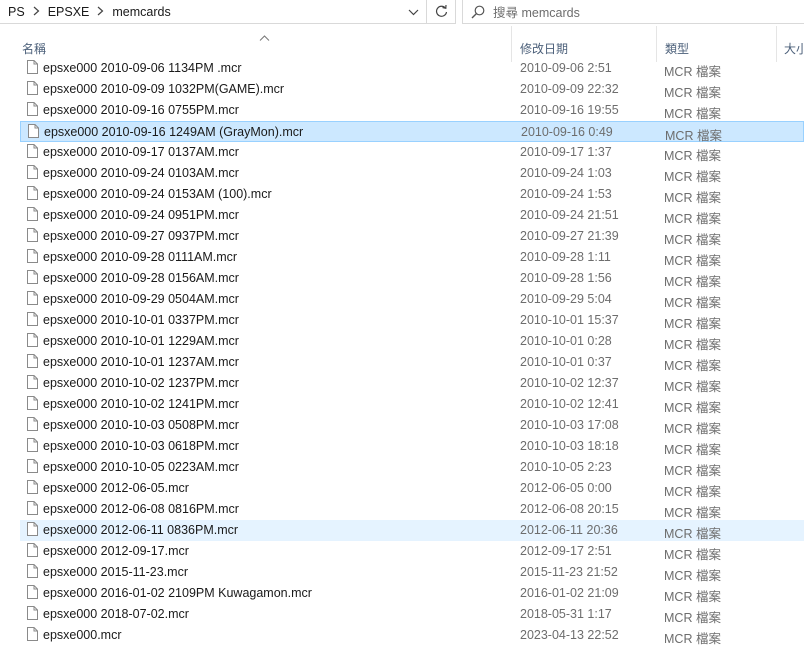 This screenshot has width=804, height=657. Describe the element at coordinates (141, 215) in the screenshot. I see `file-name: epsxe000 2010-09-24 0951PM.mcr` at that location.